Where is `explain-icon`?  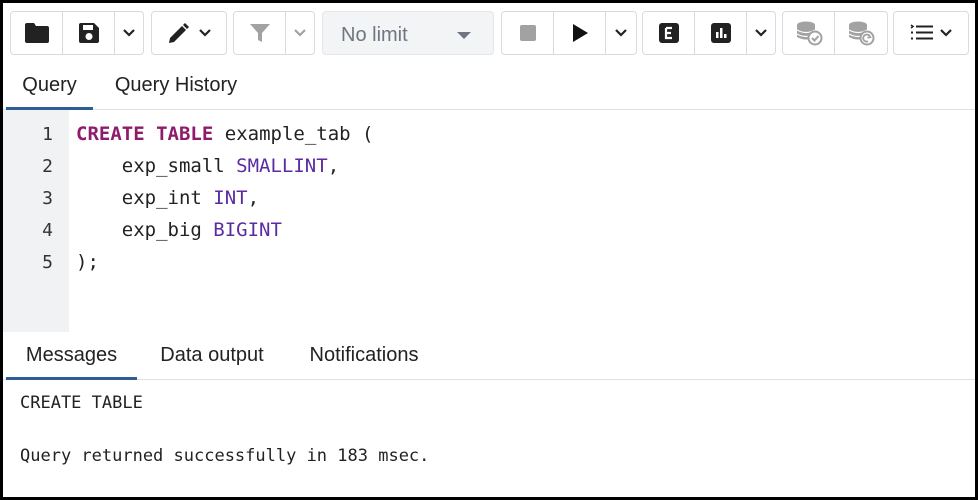 explain-icon is located at coordinates (668, 33).